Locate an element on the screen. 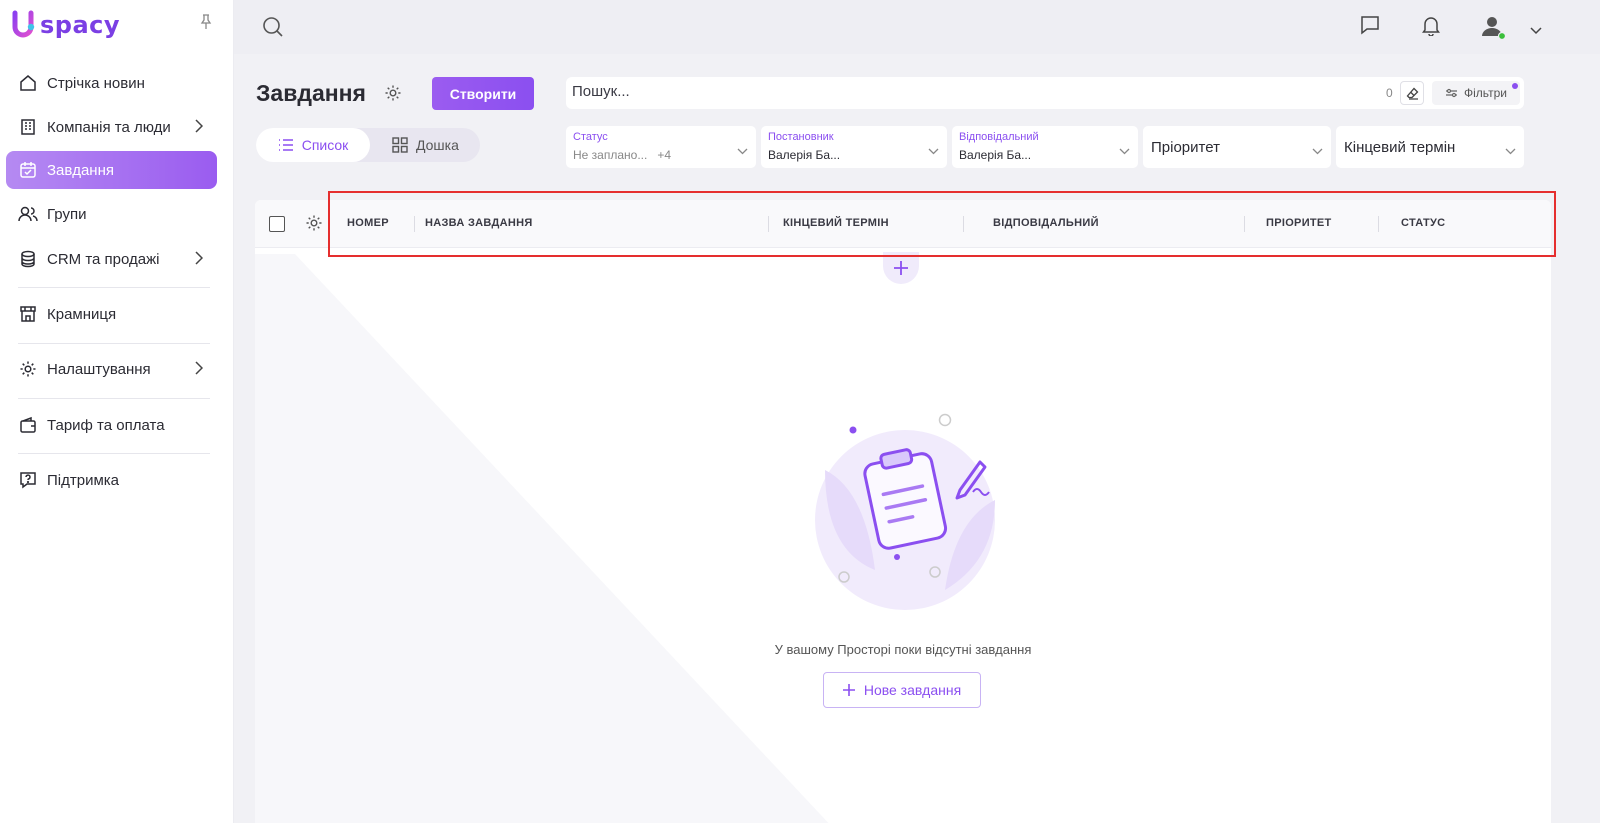 The width and height of the screenshot is (1600, 823). new-task-label: Нове завдання is located at coordinates (912, 690).